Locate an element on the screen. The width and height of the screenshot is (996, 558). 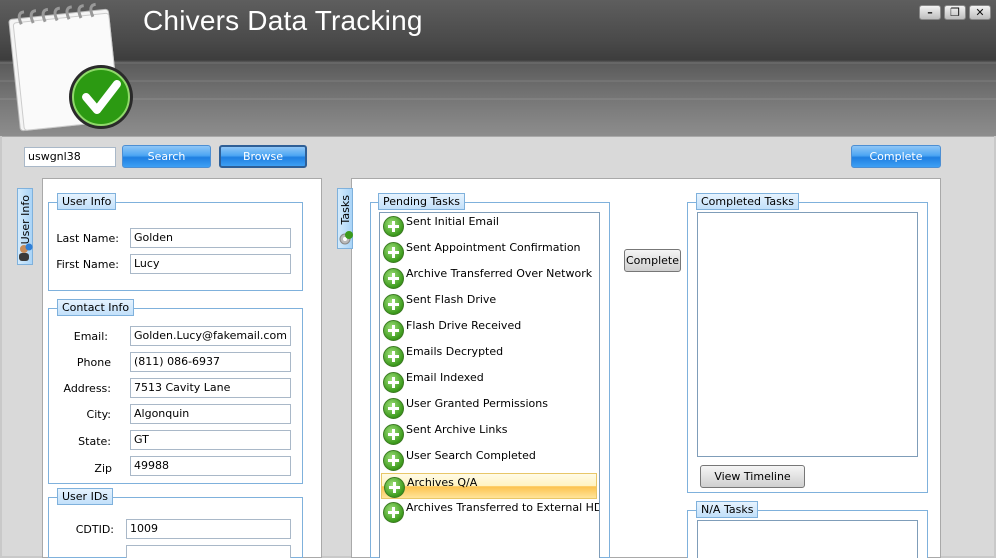
na-tasks-list is located at coordinates (807, 539).